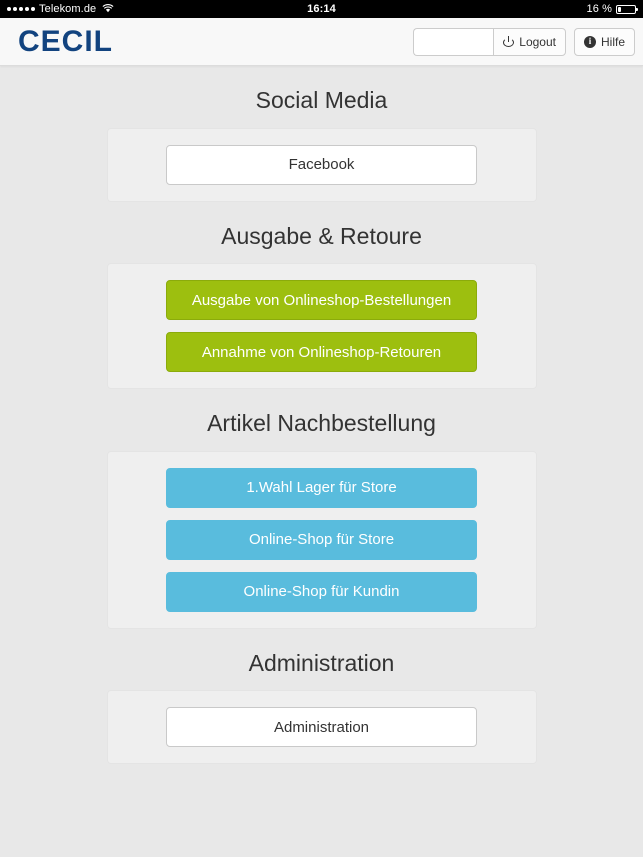 The height and width of the screenshot is (857, 643). I want to click on section-panel: Facebook, so click(321, 164).